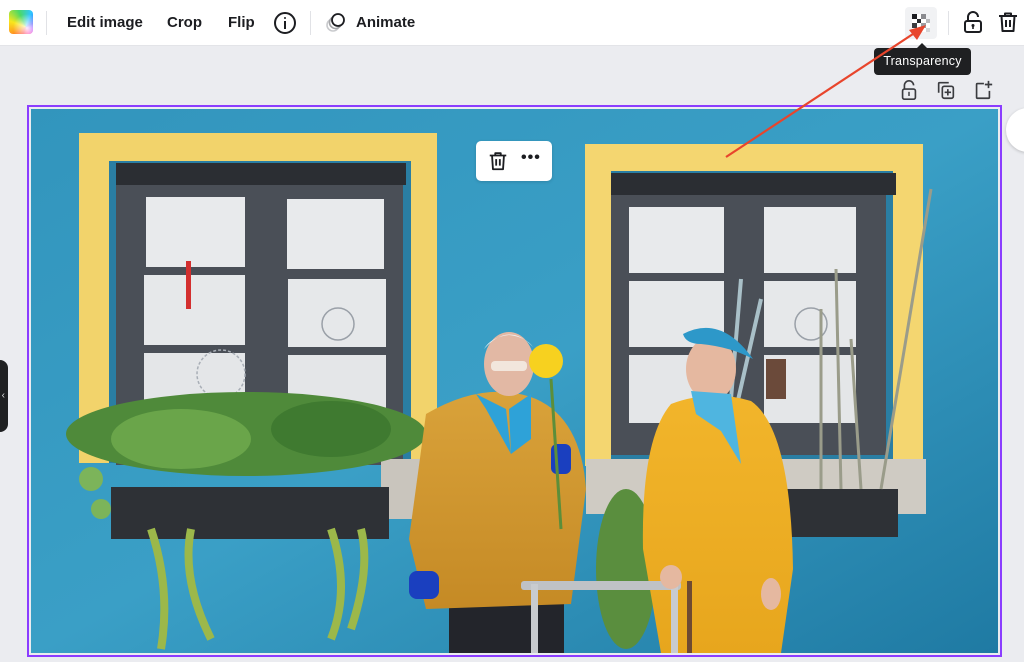 Image resolution: width=1024 pixels, height=662 pixels. Describe the element at coordinates (184, 23) in the screenshot. I see `crop-button: Crop` at that location.